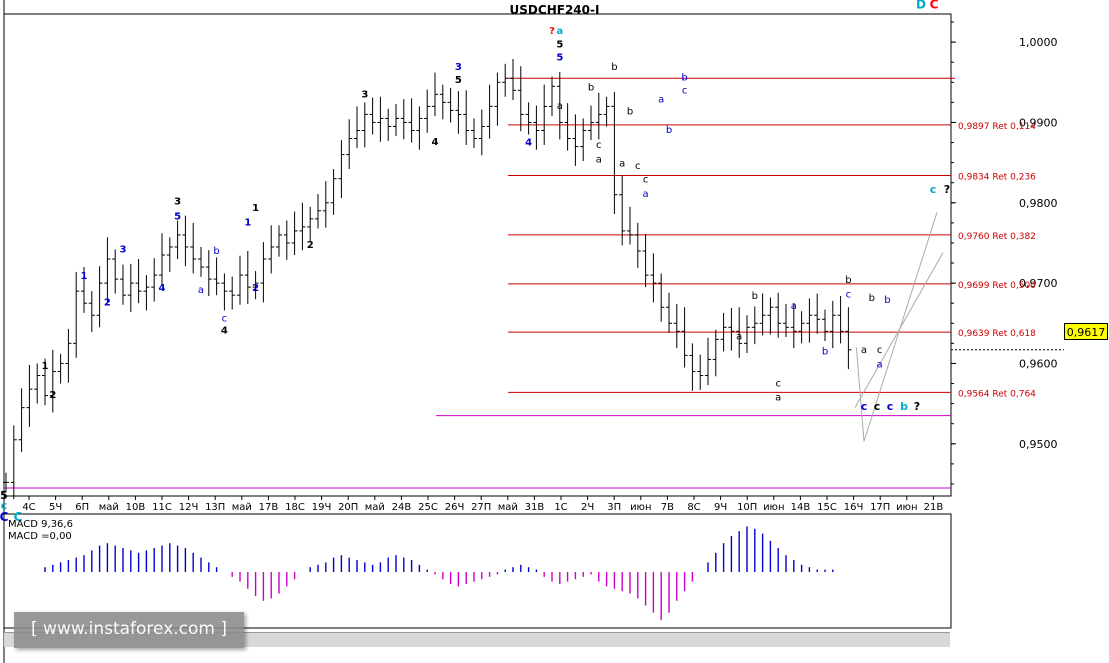  What do you see at coordinates (1038, 203) in the screenshot?
I see `y-tick-label: 0,9800` at bounding box center [1038, 203].